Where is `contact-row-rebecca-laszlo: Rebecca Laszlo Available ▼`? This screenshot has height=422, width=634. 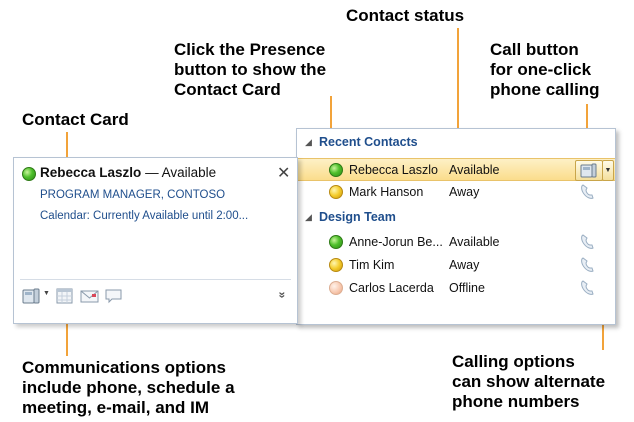 contact-row-rebecca-laszlo: Rebecca Laszlo Available ▼ is located at coordinates (456, 169).